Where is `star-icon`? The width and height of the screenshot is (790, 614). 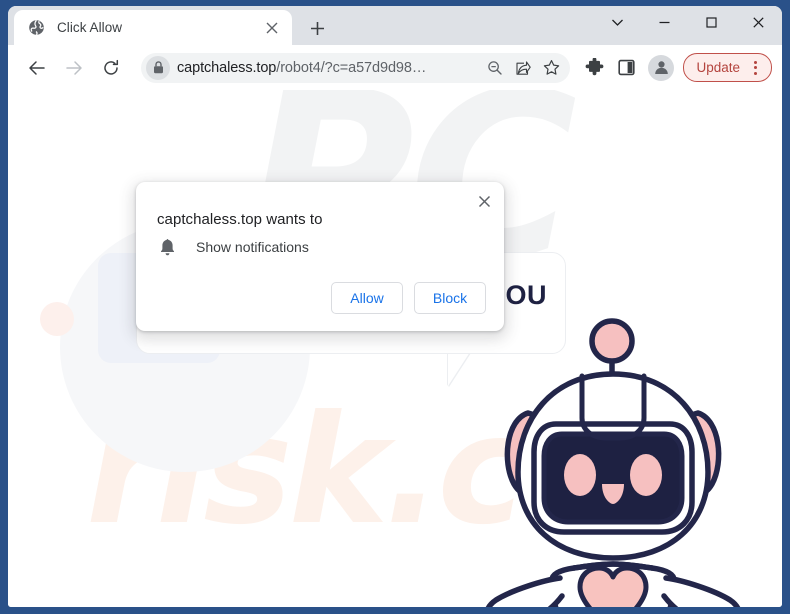
star-icon is located at coordinates (551, 68).